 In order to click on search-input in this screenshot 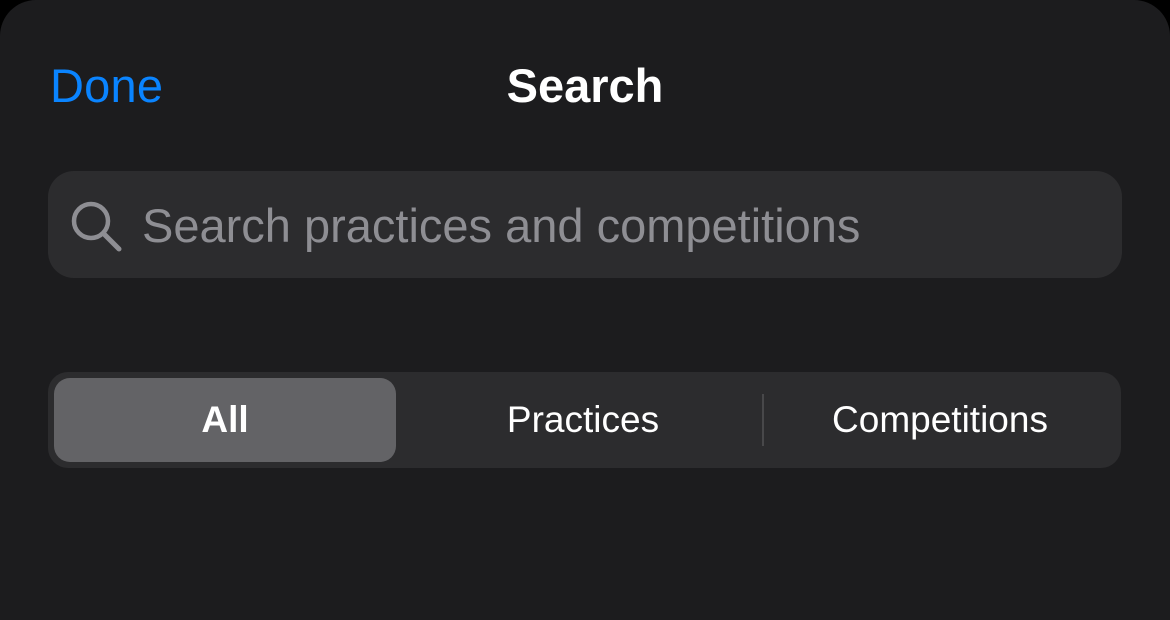, I will do `click(622, 225)`.